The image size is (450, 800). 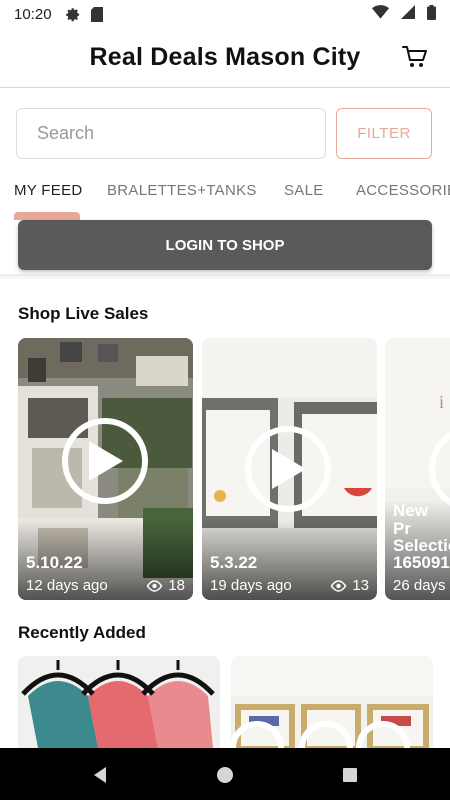 I want to click on app-header: Real Deals Mason City, so click(x=225, y=58).